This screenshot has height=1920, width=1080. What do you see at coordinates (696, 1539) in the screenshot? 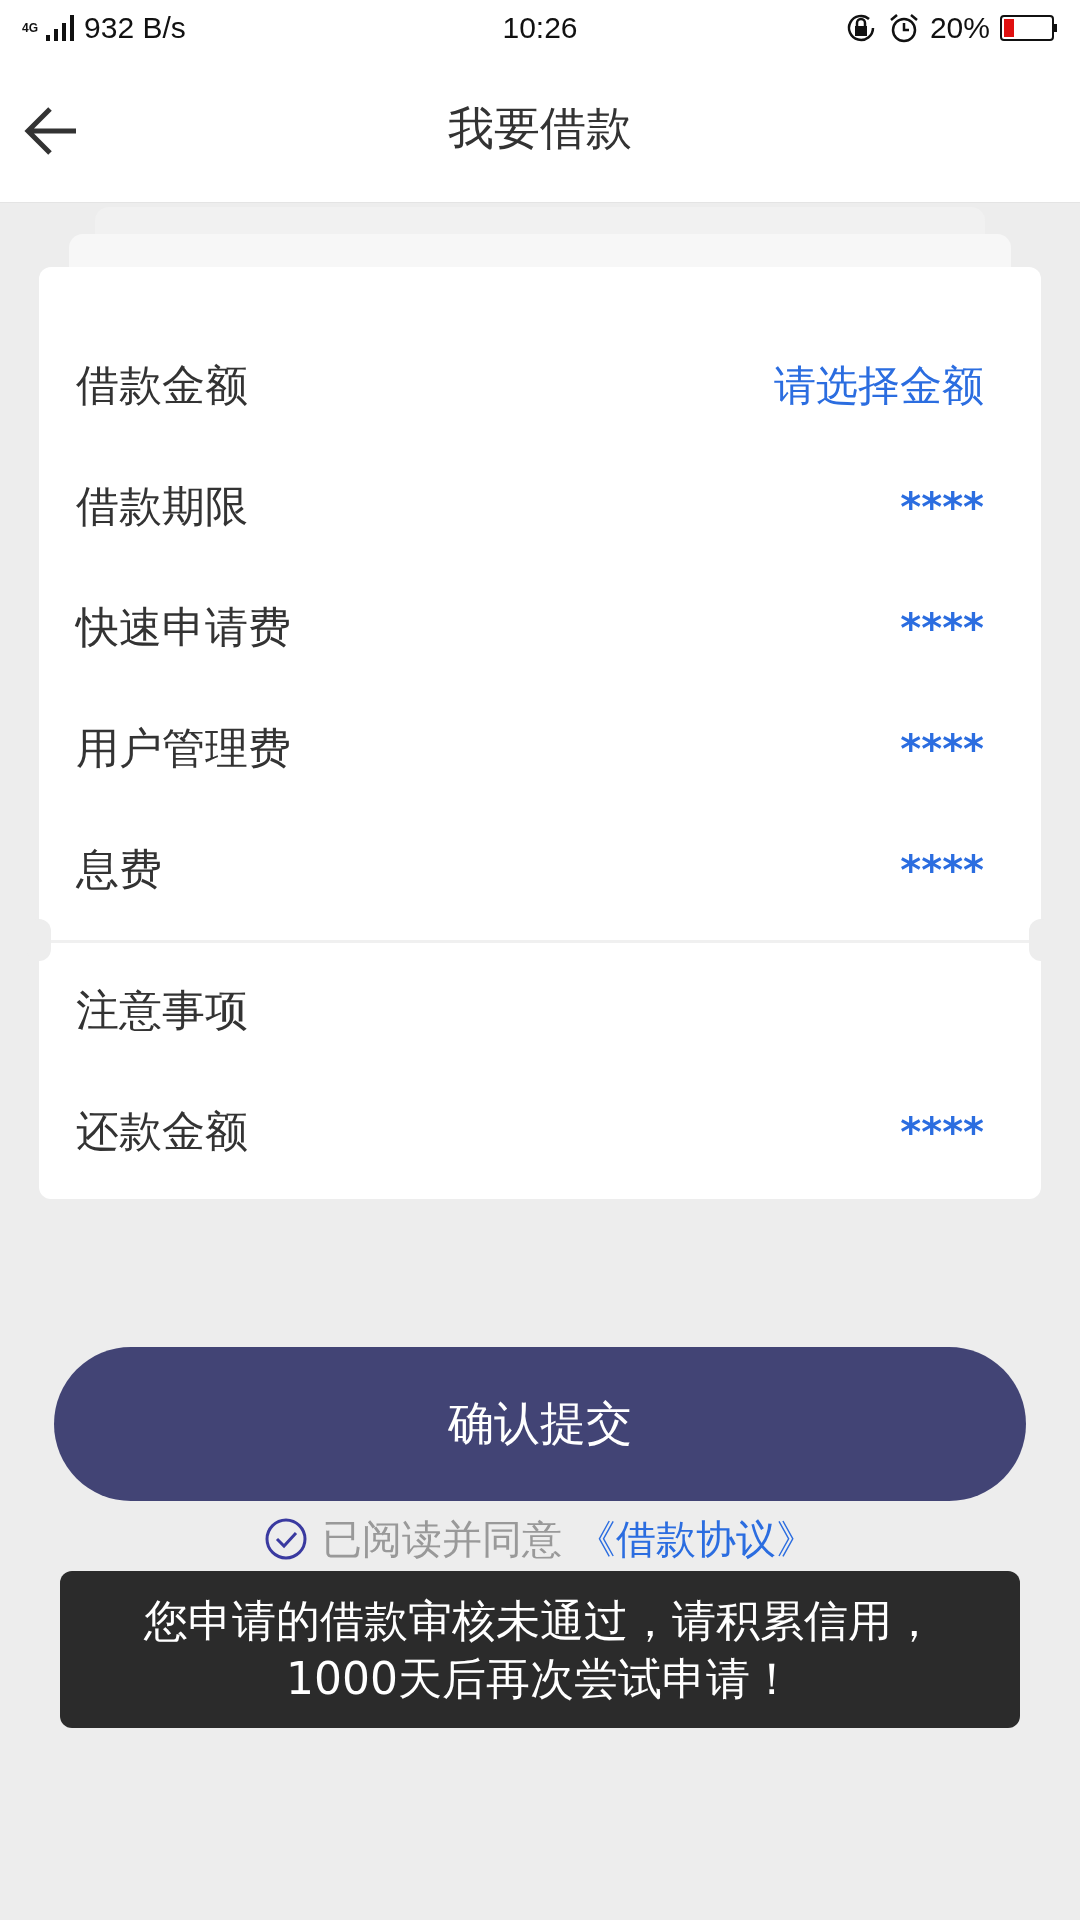
I see `agreement-link: 《借款协议》` at bounding box center [696, 1539].